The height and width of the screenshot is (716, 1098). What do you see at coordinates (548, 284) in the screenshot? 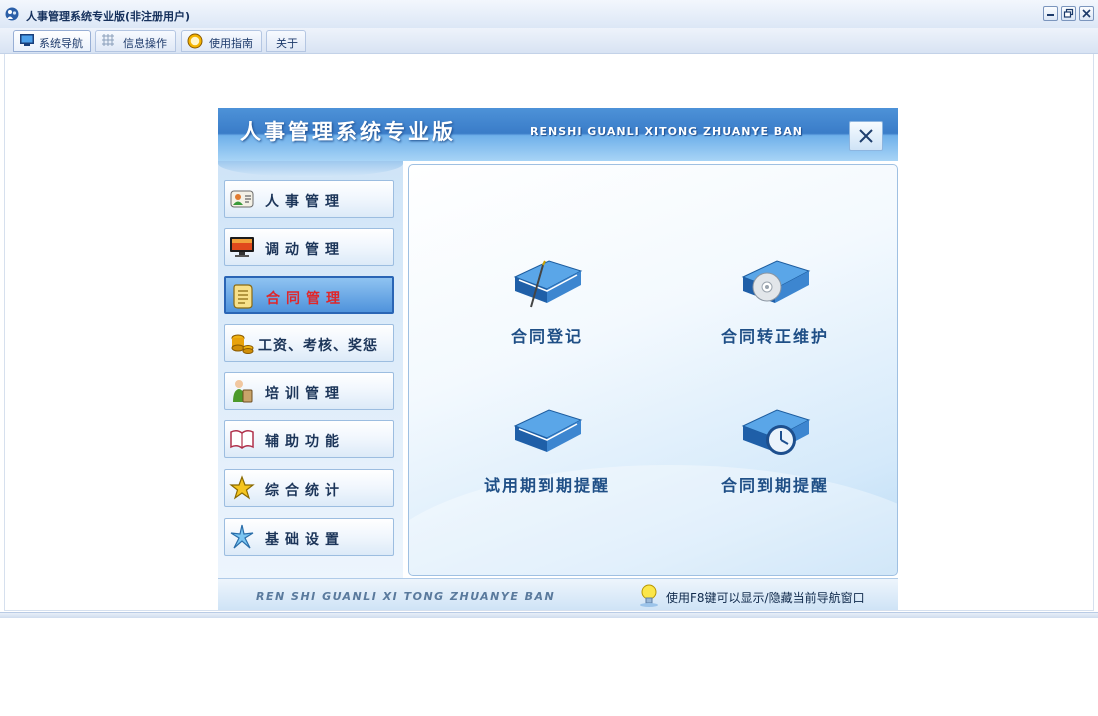
I see `book-pen-icon` at bounding box center [548, 284].